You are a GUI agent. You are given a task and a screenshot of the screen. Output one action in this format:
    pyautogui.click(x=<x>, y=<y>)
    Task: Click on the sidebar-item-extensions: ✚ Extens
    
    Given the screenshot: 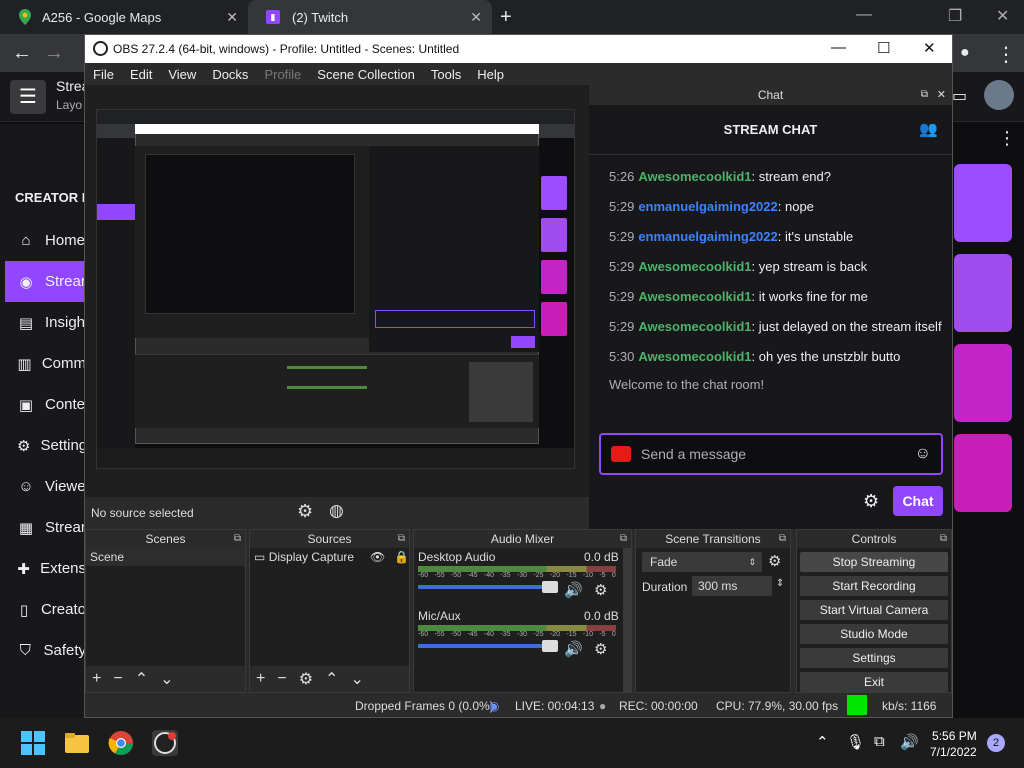 What is the action you would take?
    pyautogui.click(x=45, y=568)
    